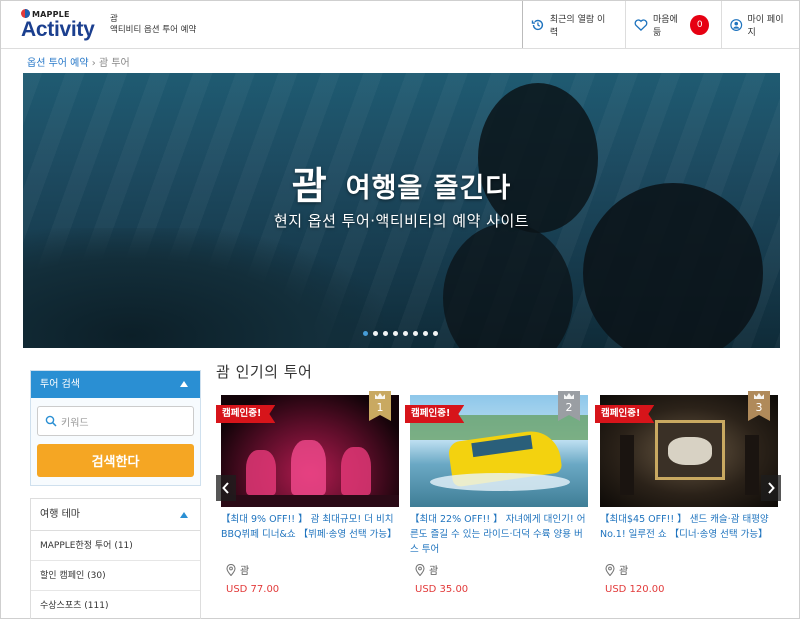  What do you see at coordinates (641, 24) in the screenshot?
I see `heart-icon` at bounding box center [641, 24].